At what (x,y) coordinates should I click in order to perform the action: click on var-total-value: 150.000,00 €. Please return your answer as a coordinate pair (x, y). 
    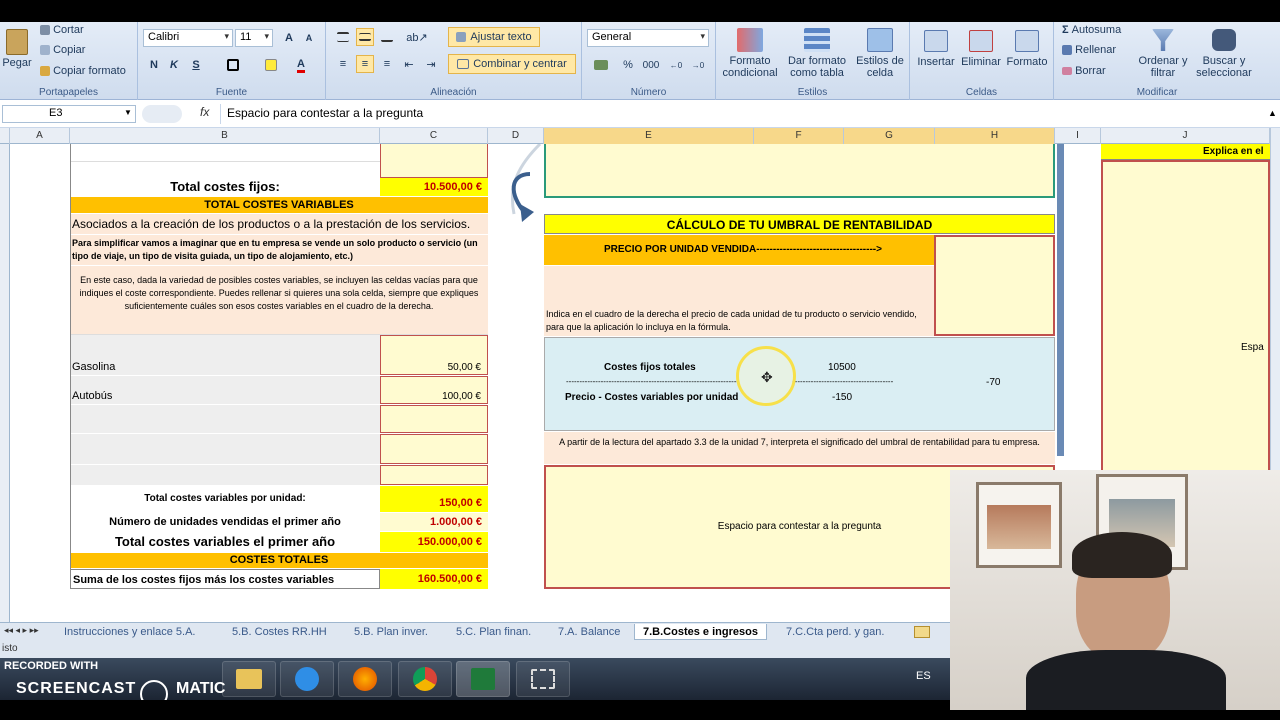
    Looking at the image, I should click on (434, 542).